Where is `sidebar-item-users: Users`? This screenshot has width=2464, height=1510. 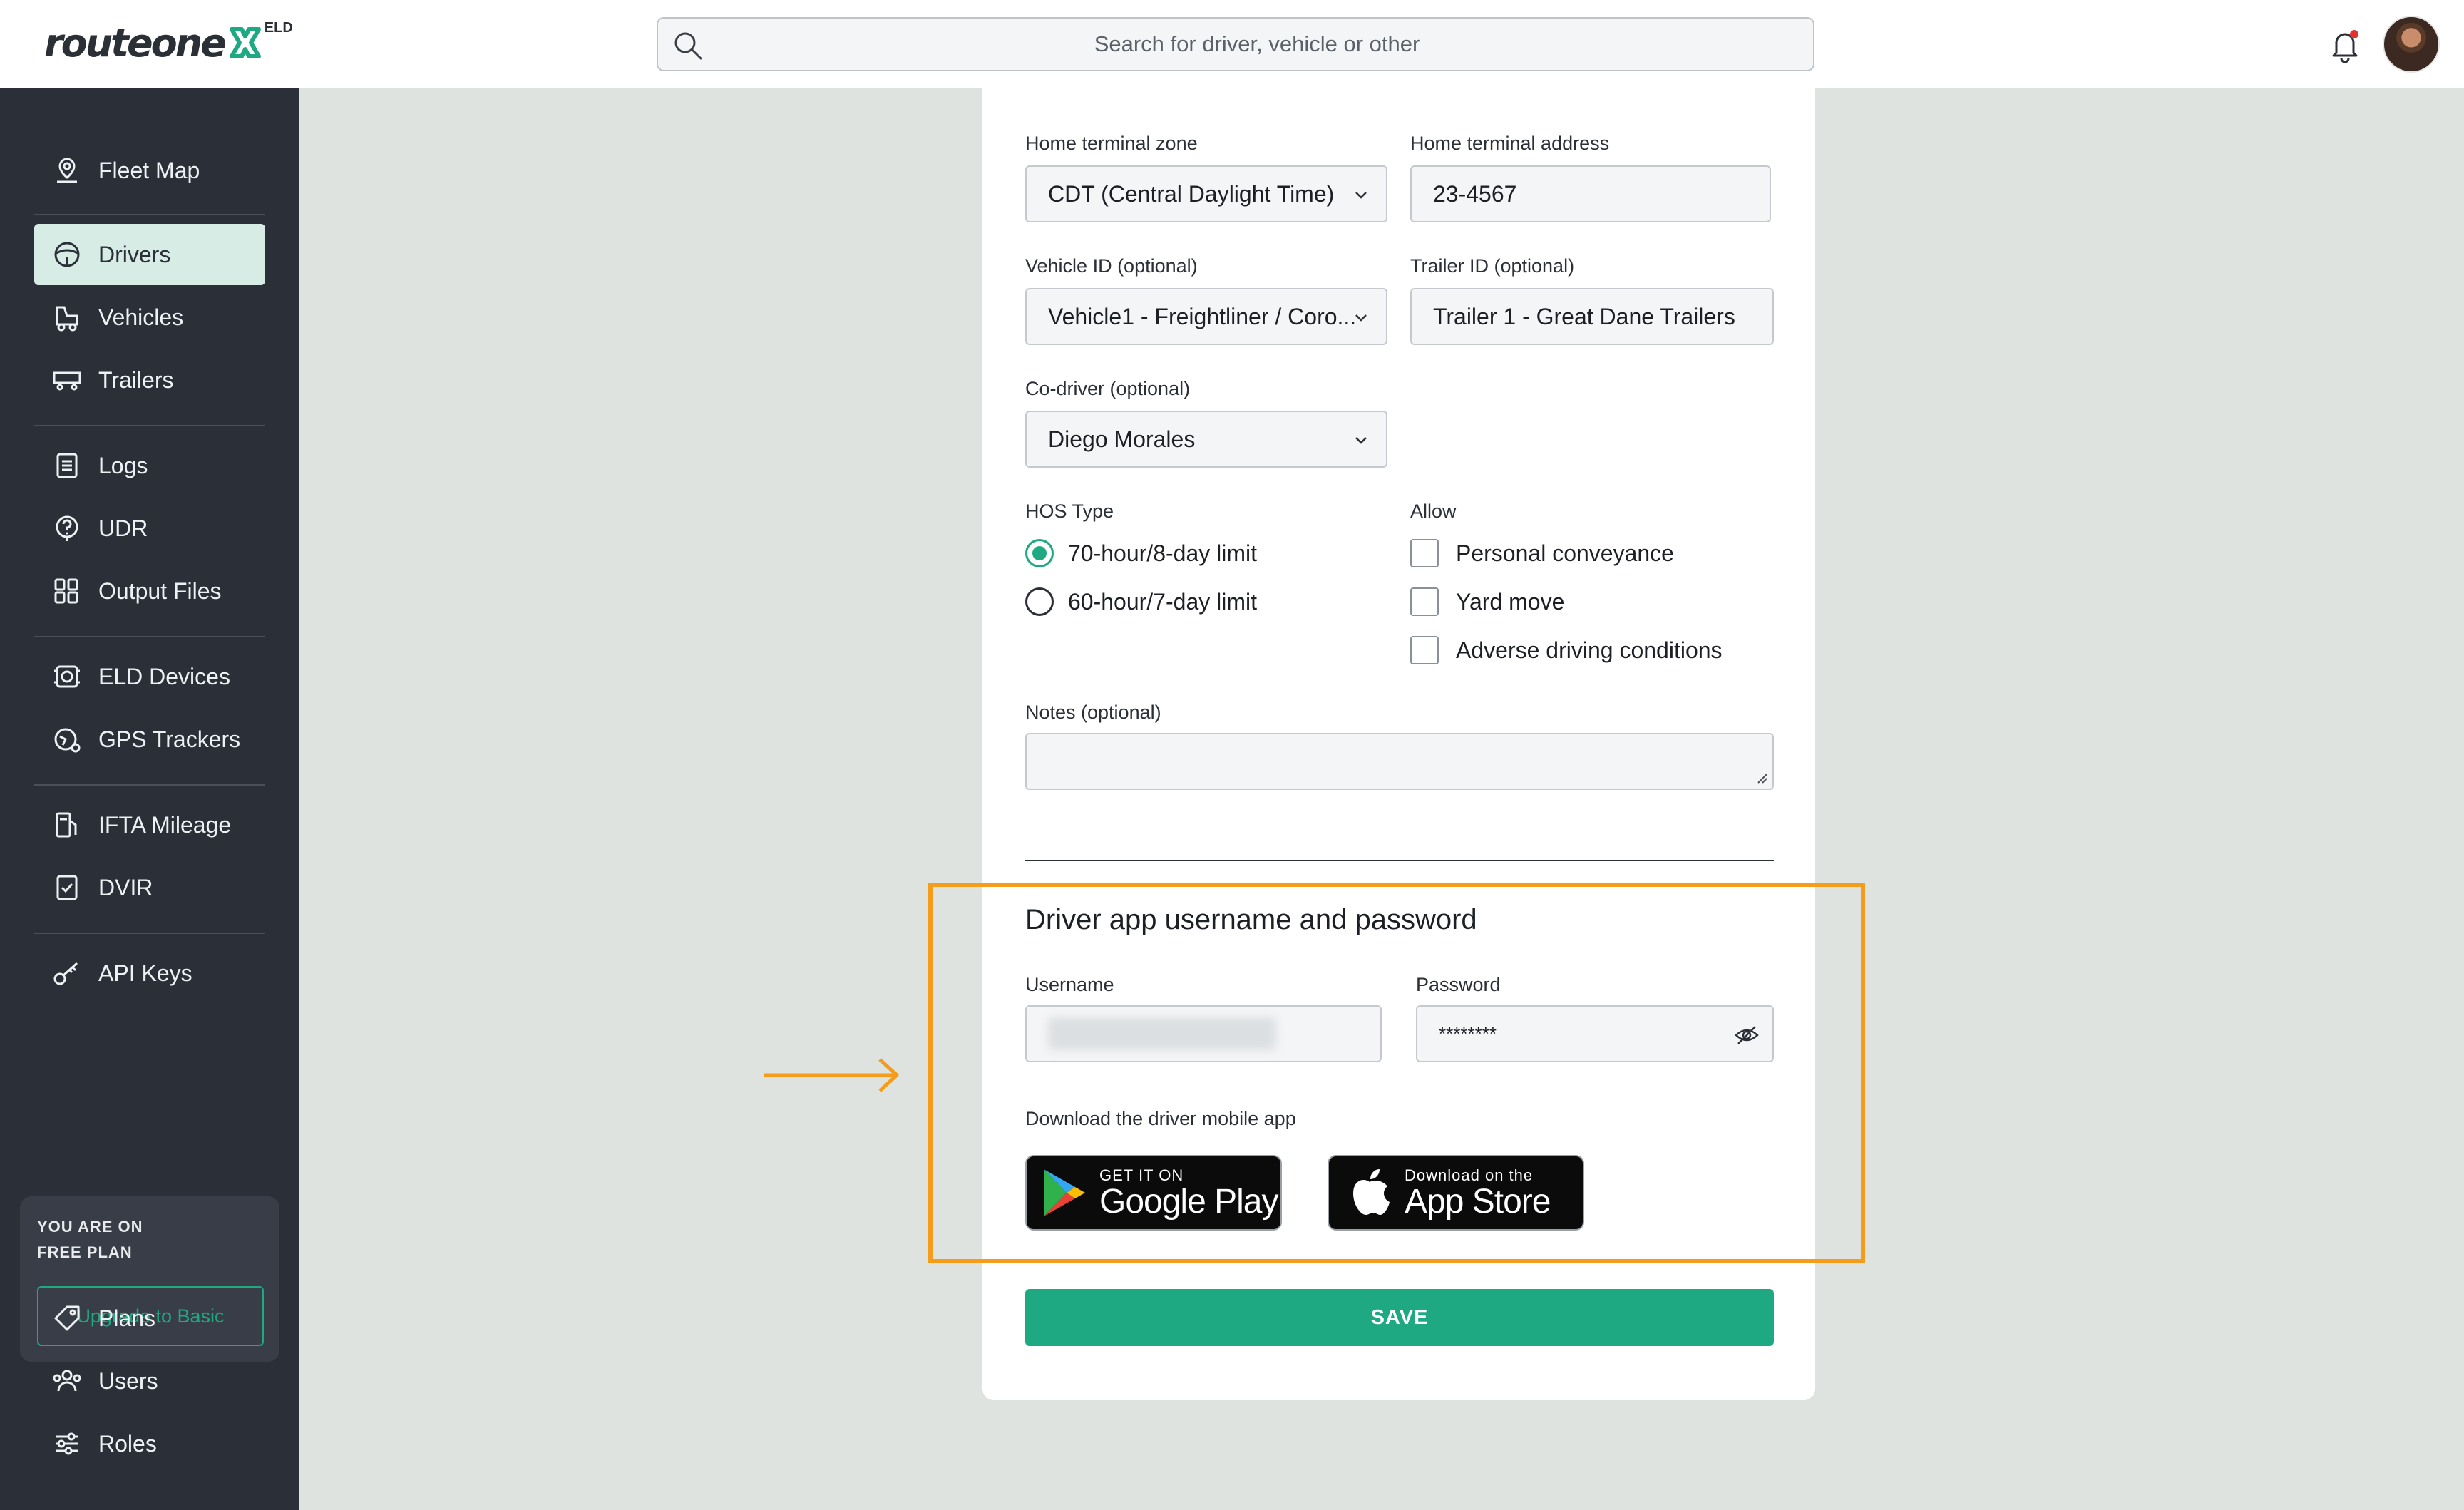
sidebar-item-users: Users is located at coordinates (149, 1381).